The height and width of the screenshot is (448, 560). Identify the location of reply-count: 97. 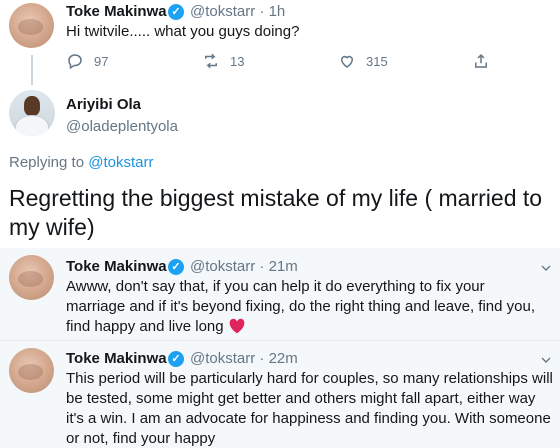
(101, 61).